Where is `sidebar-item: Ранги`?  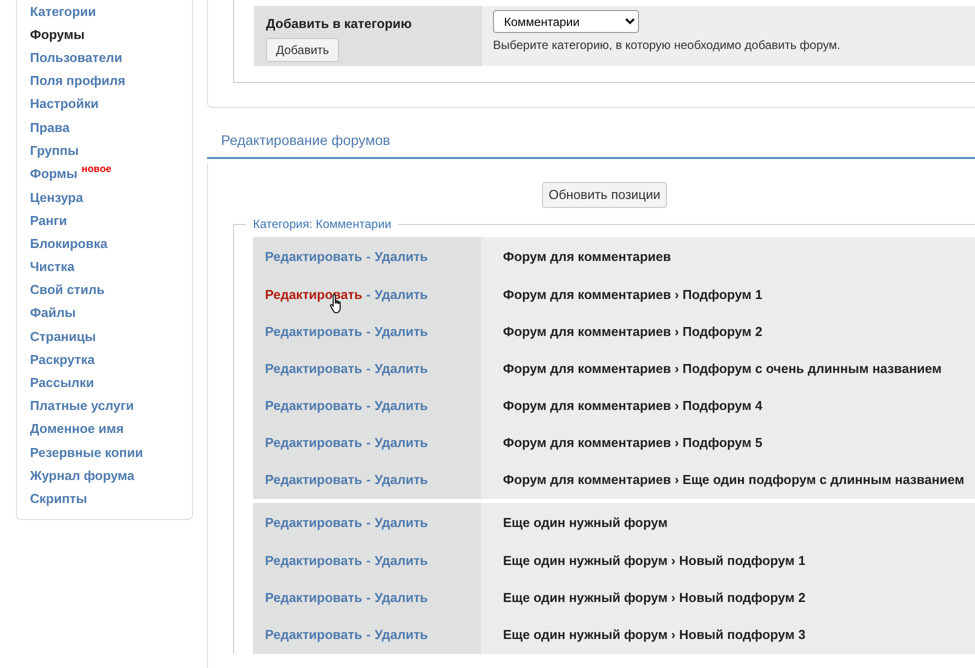 sidebar-item: Ранги is located at coordinates (48, 220).